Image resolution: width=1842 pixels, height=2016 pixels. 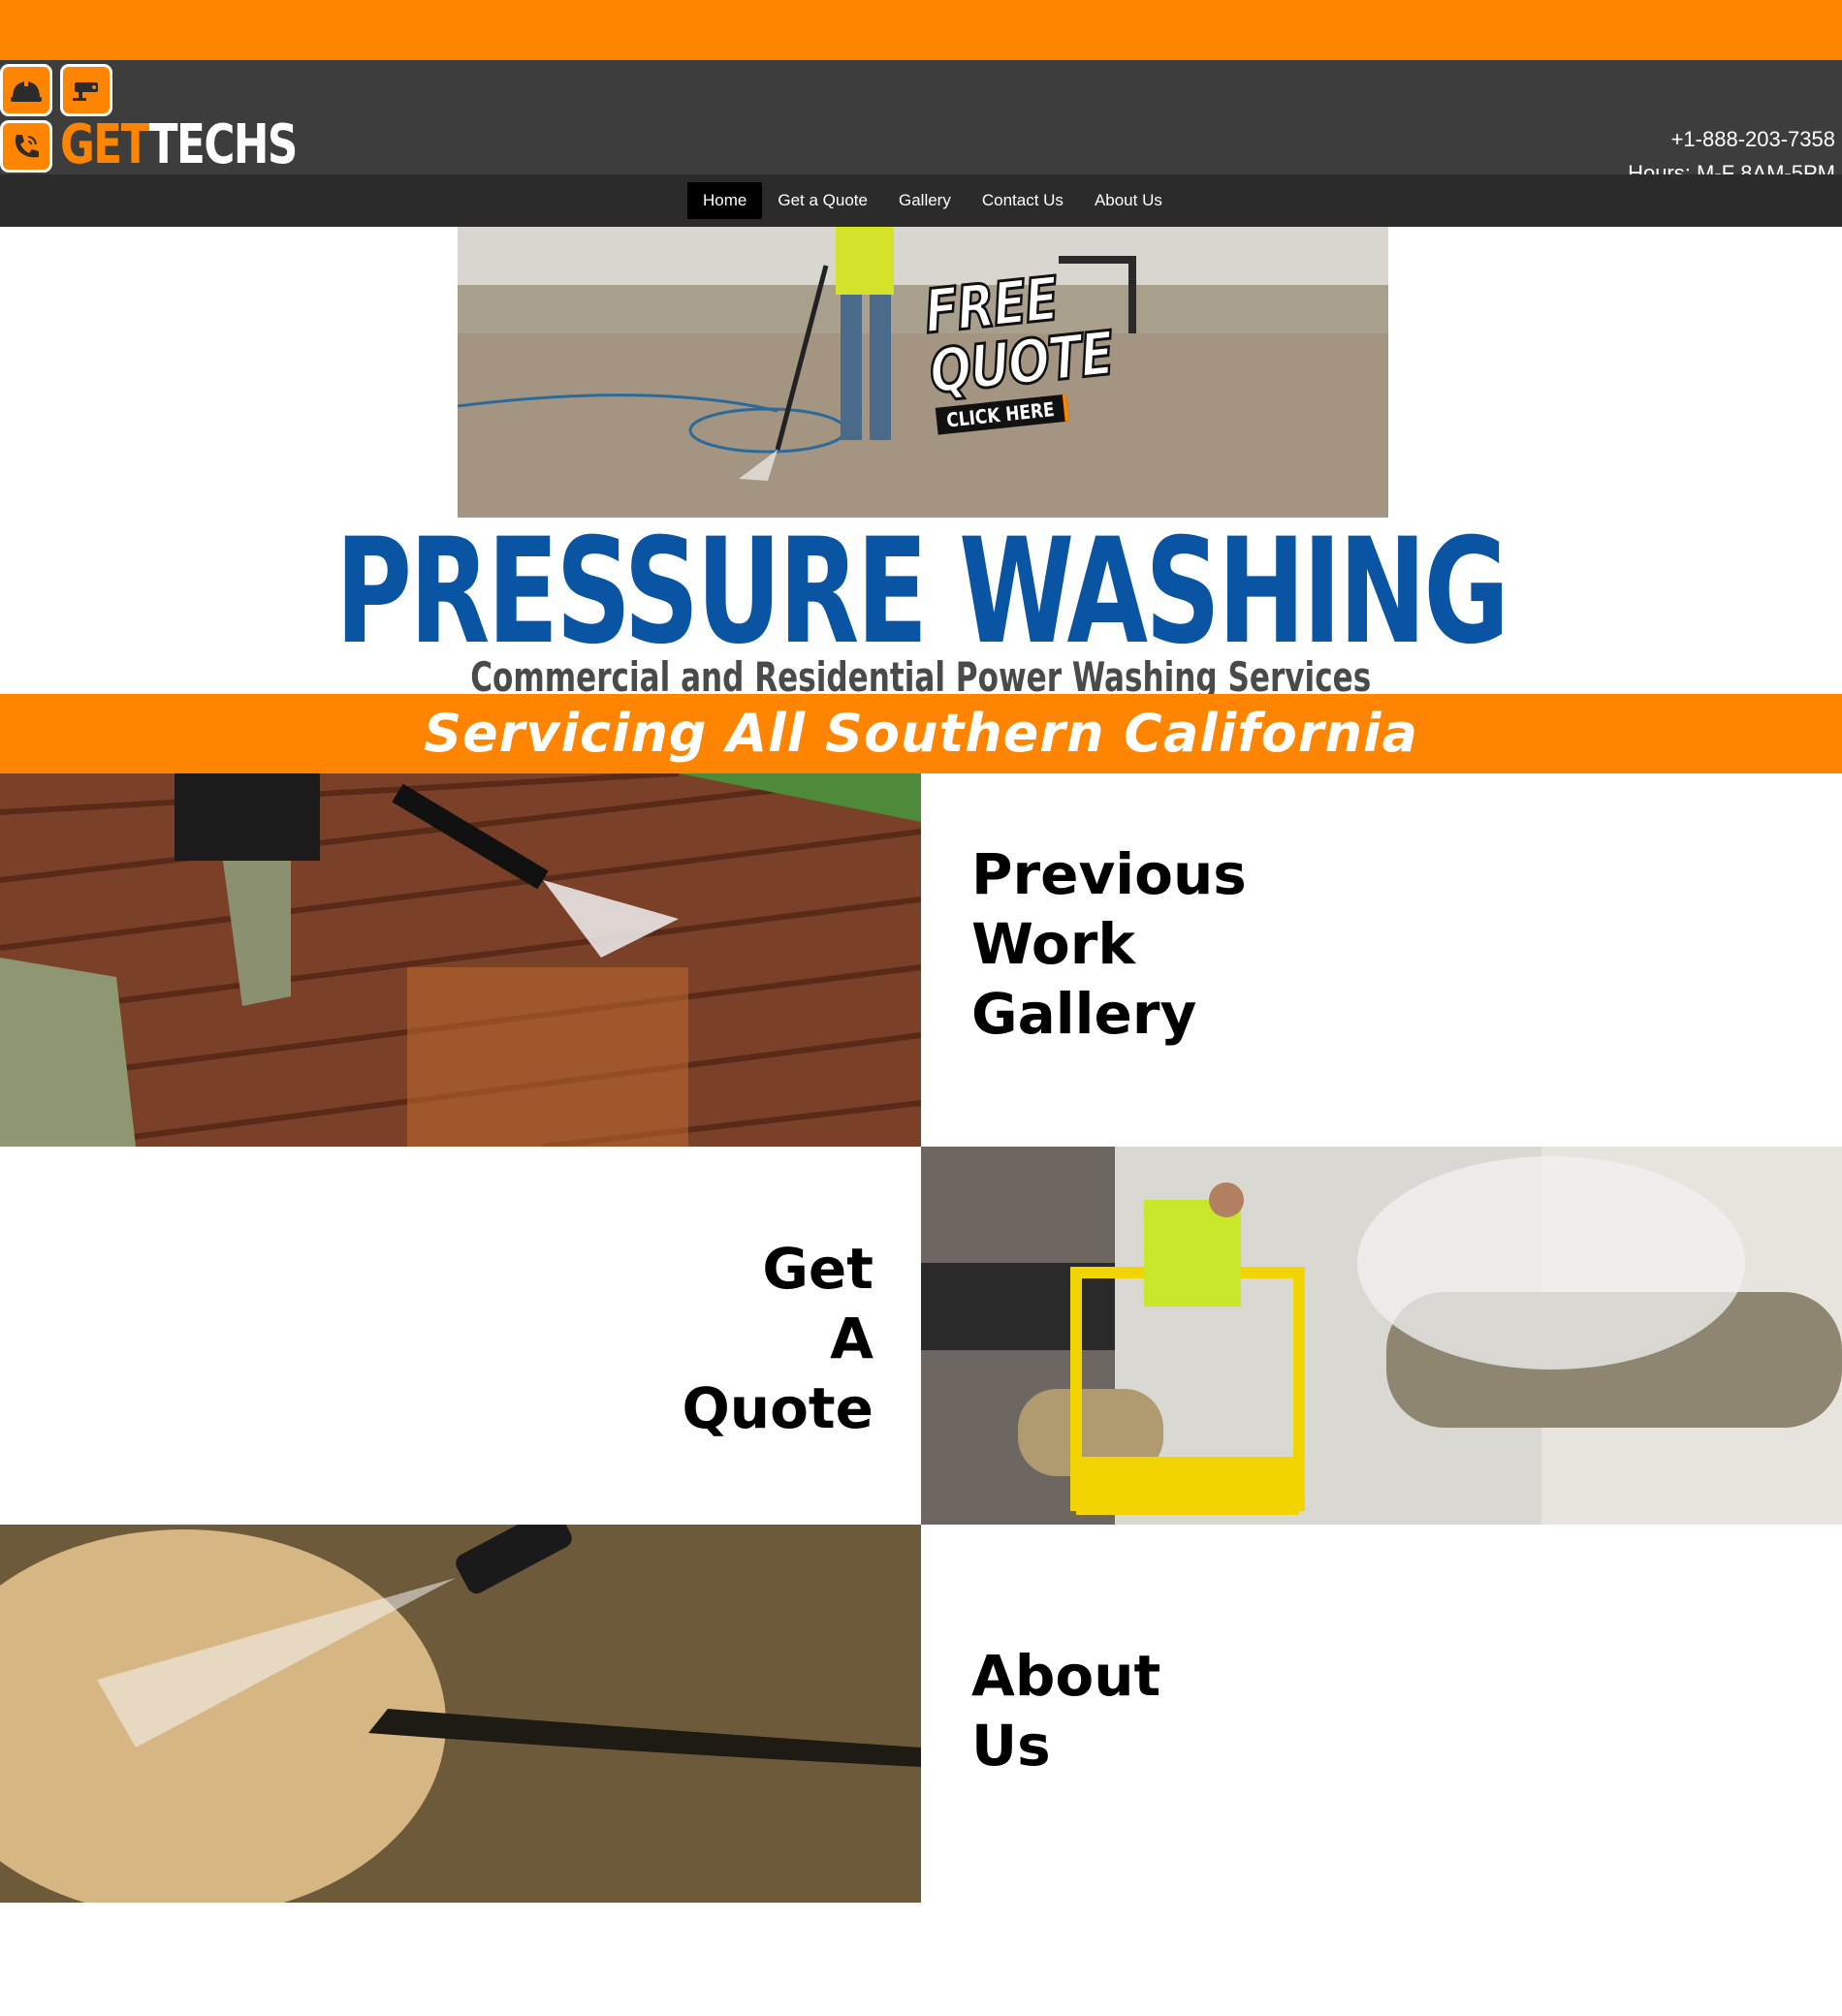 What do you see at coordinates (1023, 201) in the screenshot?
I see `nav-contact-us: Contact Us` at bounding box center [1023, 201].